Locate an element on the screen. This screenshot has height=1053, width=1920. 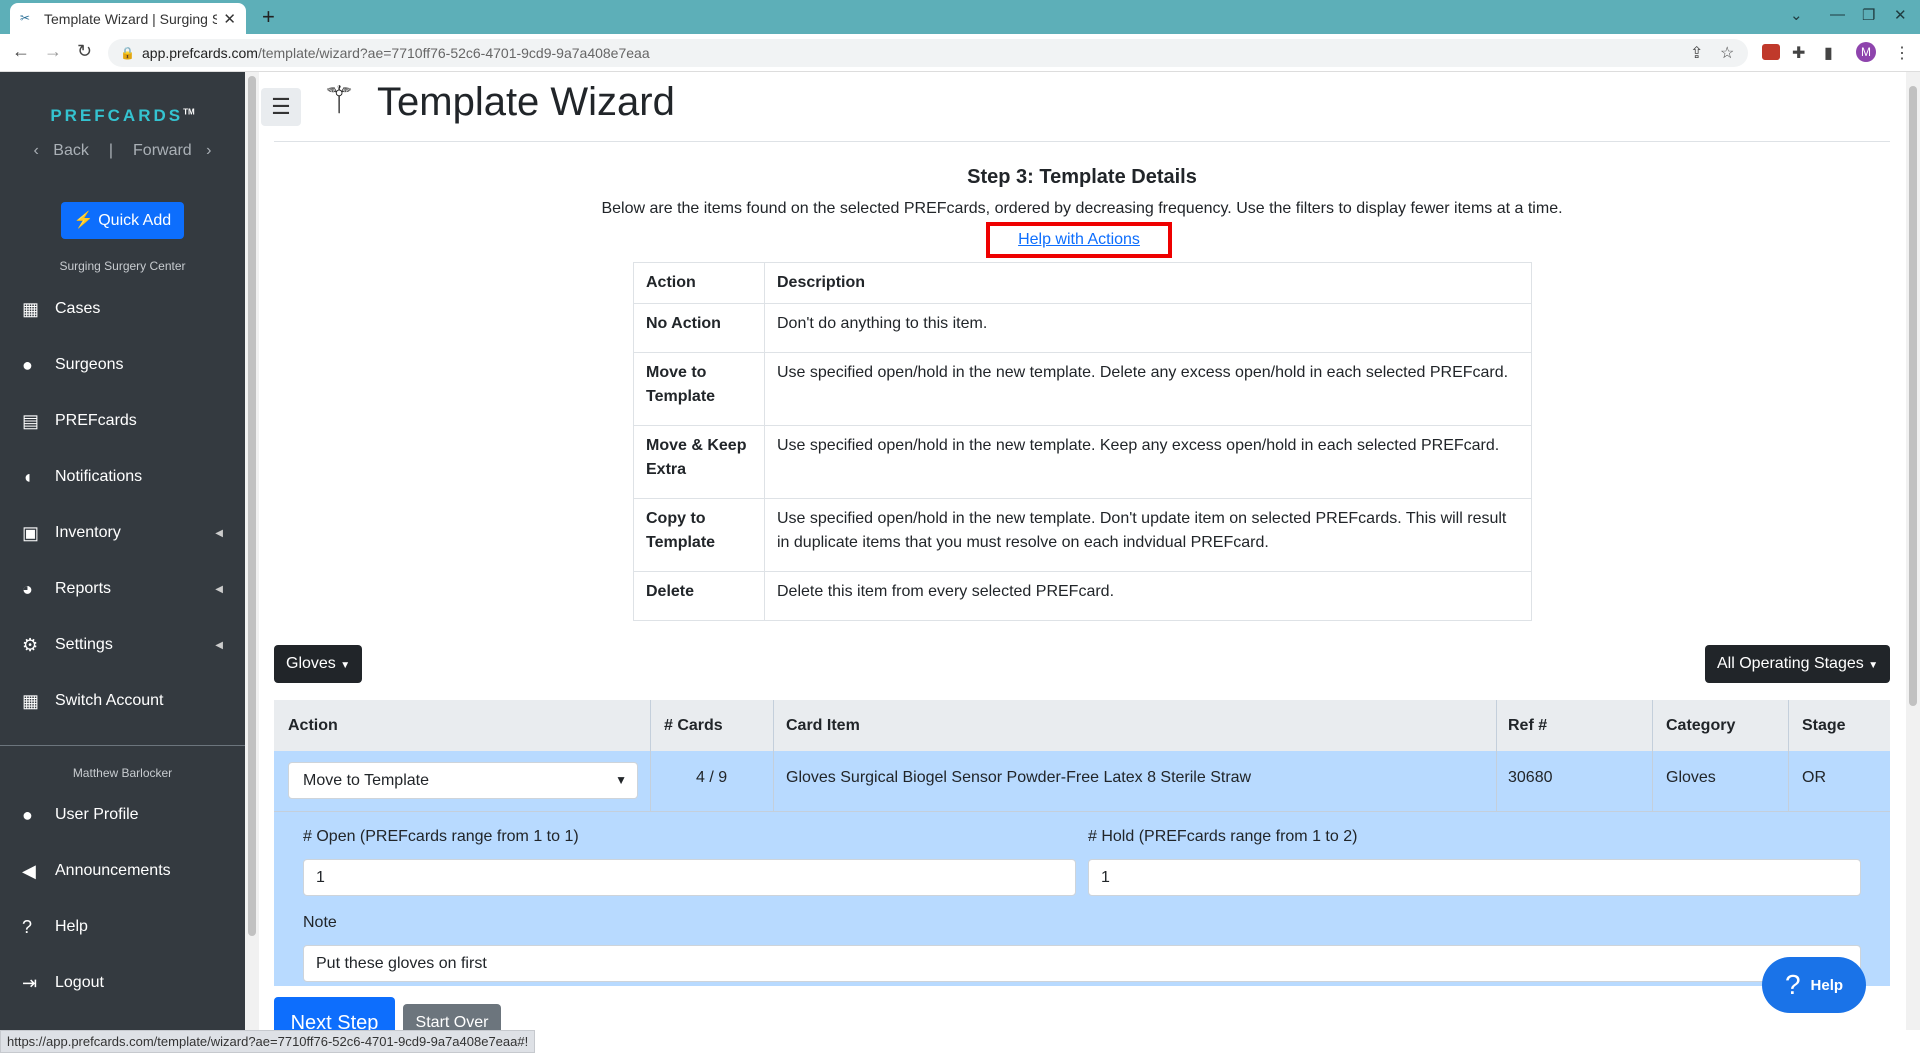
sidebar-item-label: User Profile is located at coordinates (97, 814).